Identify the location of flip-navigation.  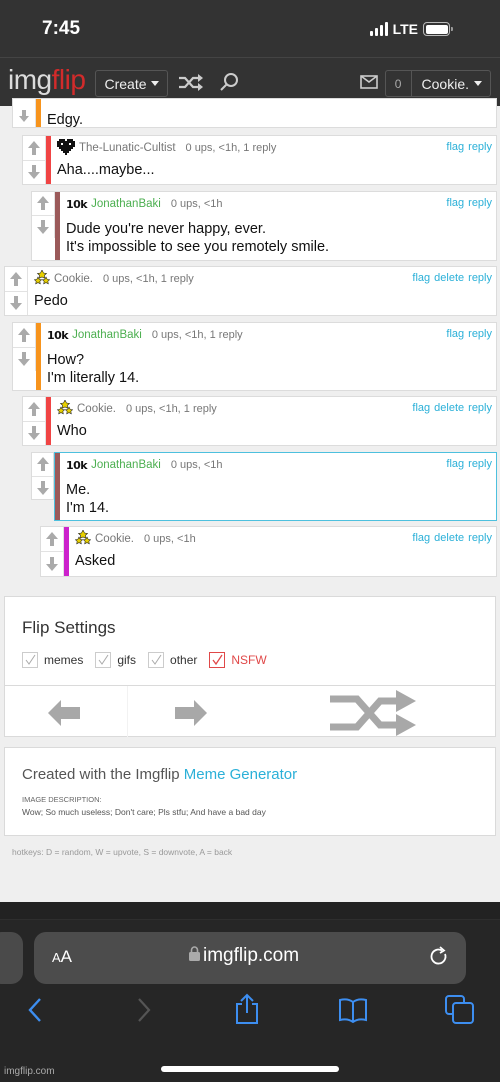
(250, 711).